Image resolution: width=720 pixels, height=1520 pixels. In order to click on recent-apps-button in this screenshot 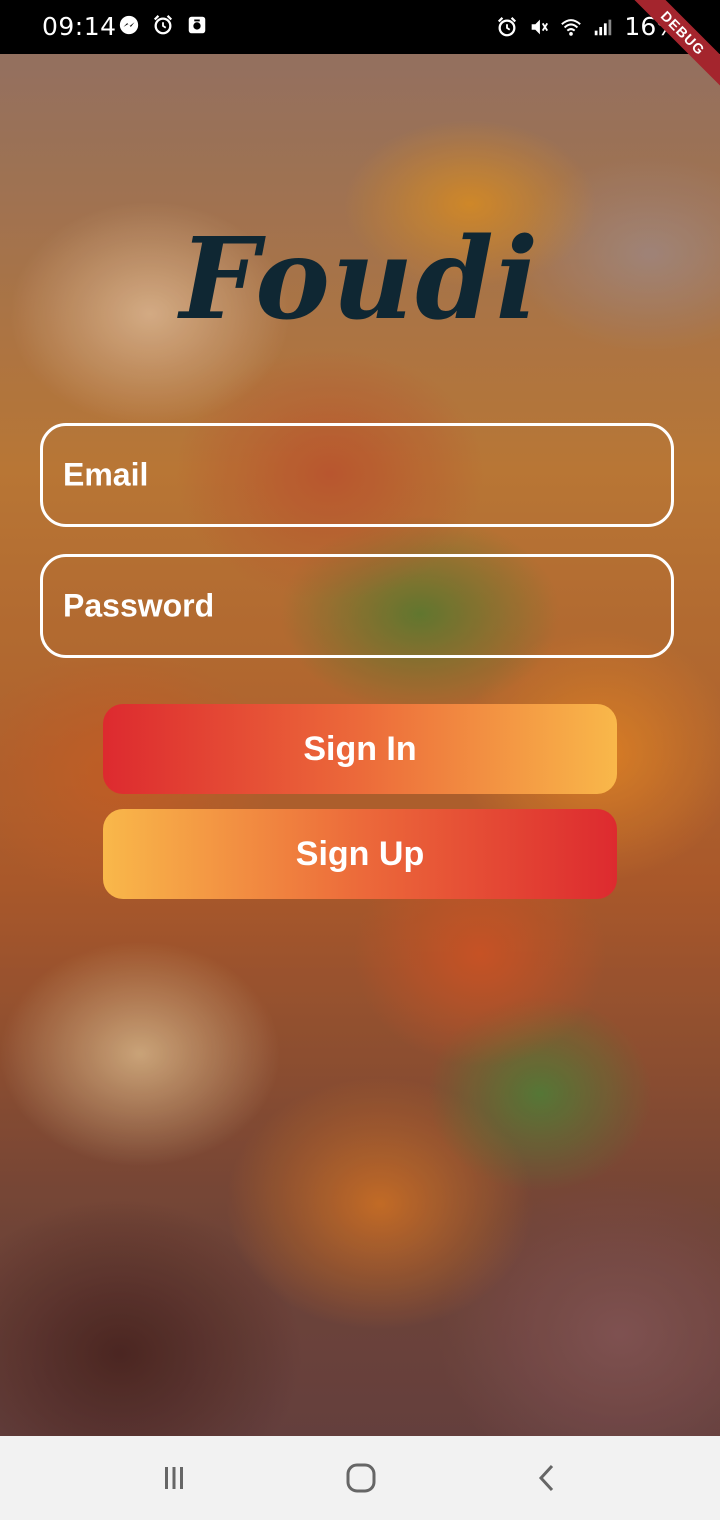, I will do `click(174, 1478)`.